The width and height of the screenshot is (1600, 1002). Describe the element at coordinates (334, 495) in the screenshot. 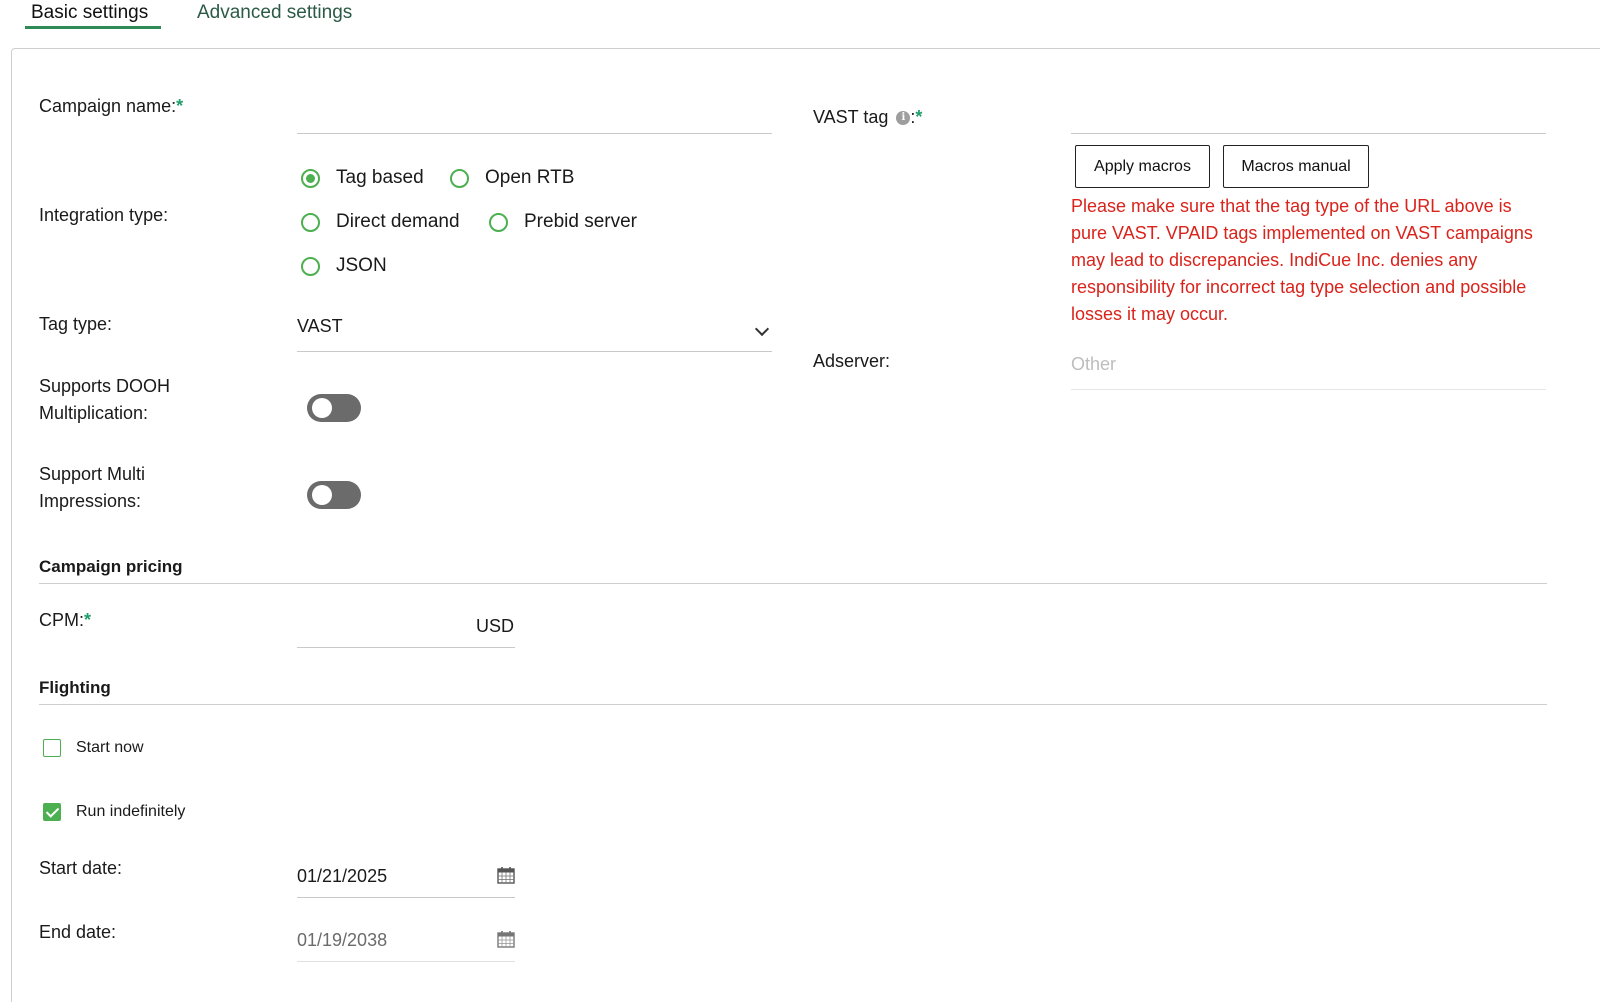

I see `multi-impressions-toggle` at that location.